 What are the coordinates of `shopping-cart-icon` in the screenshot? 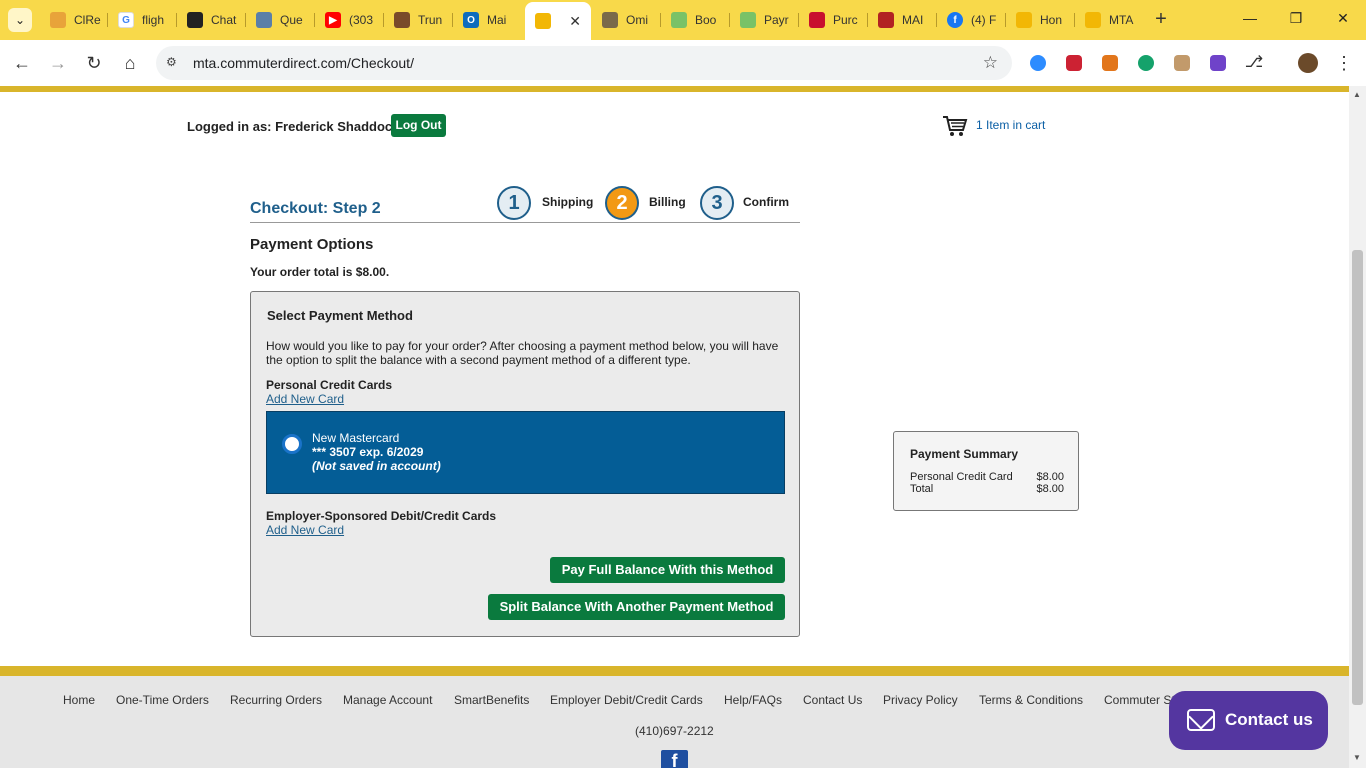 It's located at (955, 126).